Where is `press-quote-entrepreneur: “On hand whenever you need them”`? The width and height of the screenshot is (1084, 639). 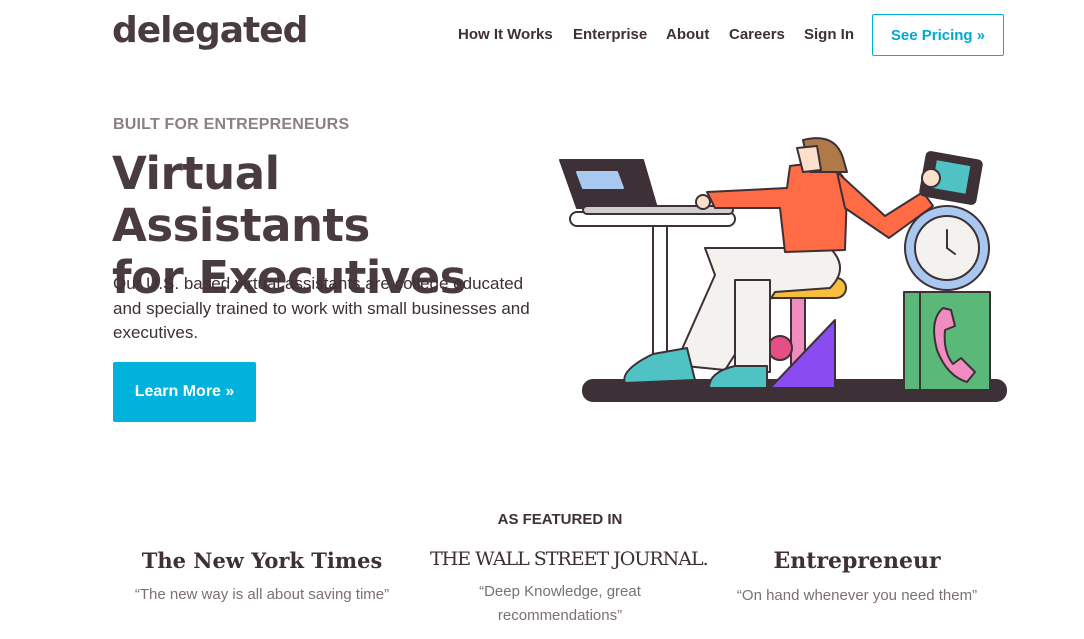 press-quote-entrepreneur: “On hand whenever you need them” is located at coordinates (857, 595).